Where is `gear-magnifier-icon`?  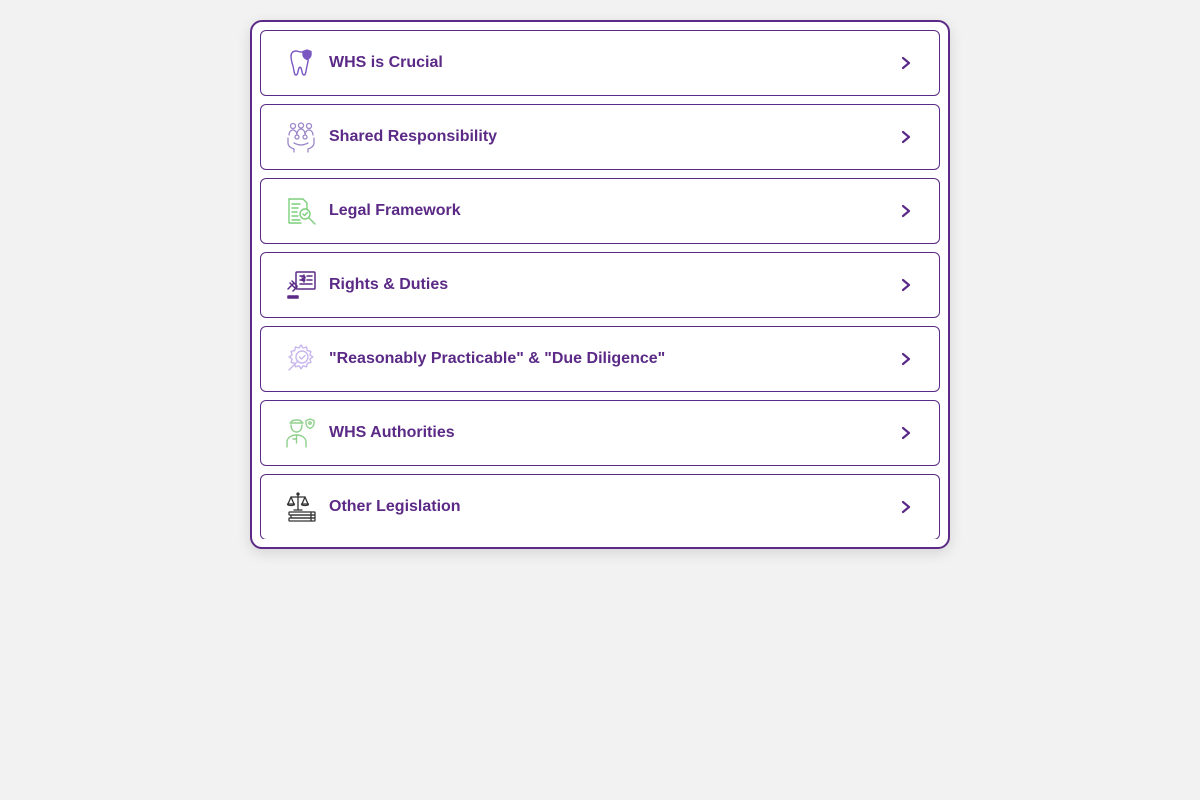
gear-magnifier-icon is located at coordinates (301, 359).